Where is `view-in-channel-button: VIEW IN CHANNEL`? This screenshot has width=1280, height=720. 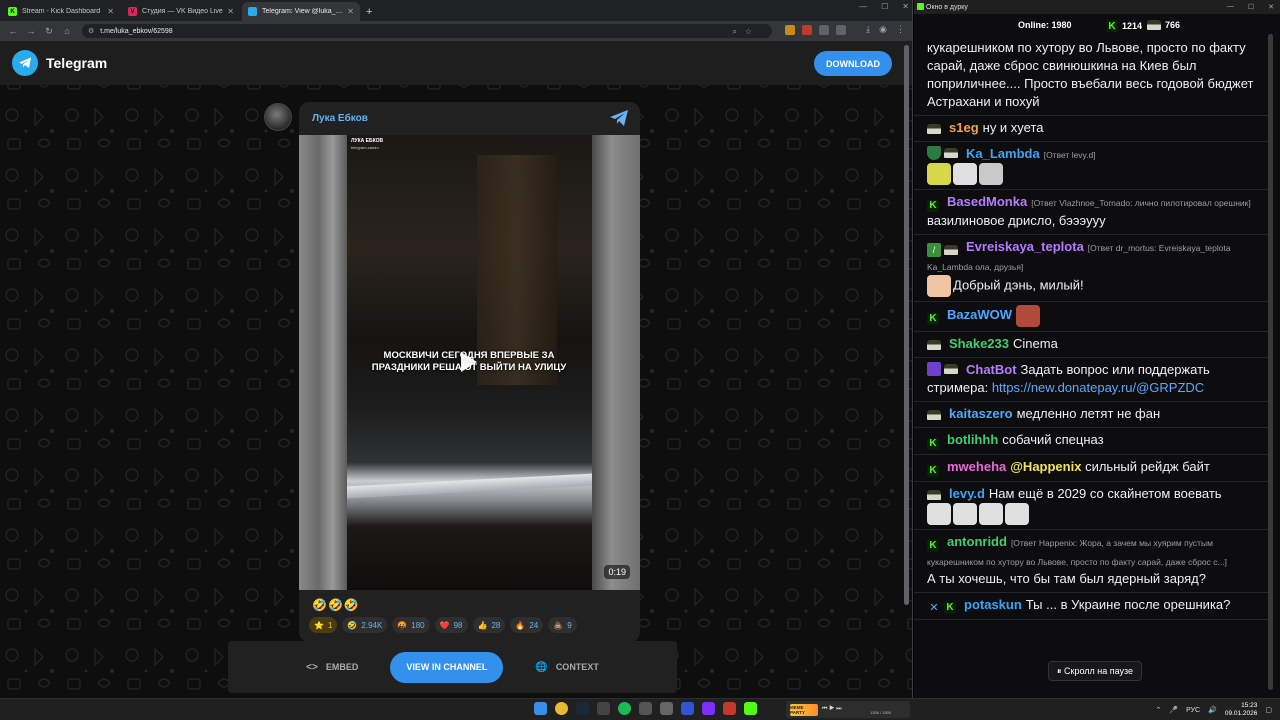
view-in-channel-button: VIEW IN CHANNEL is located at coordinates (447, 667).